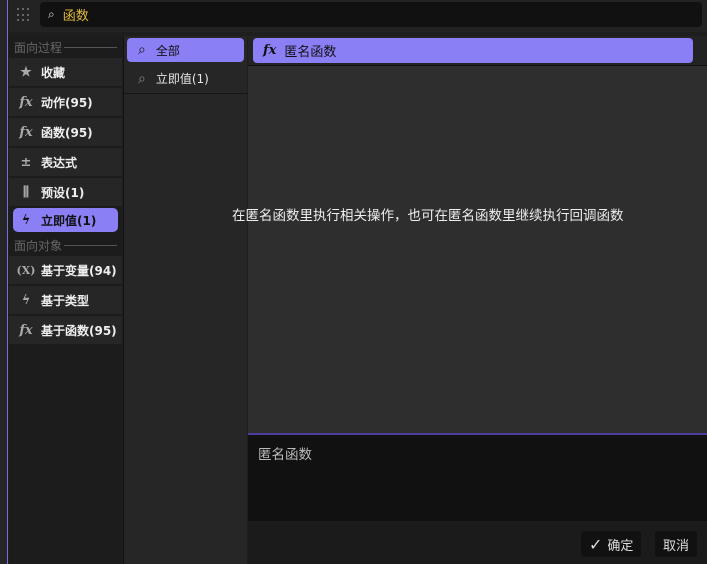  What do you see at coordinates (24, 15) in the screenshot?
I see `drag-handle-icon` at bounding box center [24, 15].